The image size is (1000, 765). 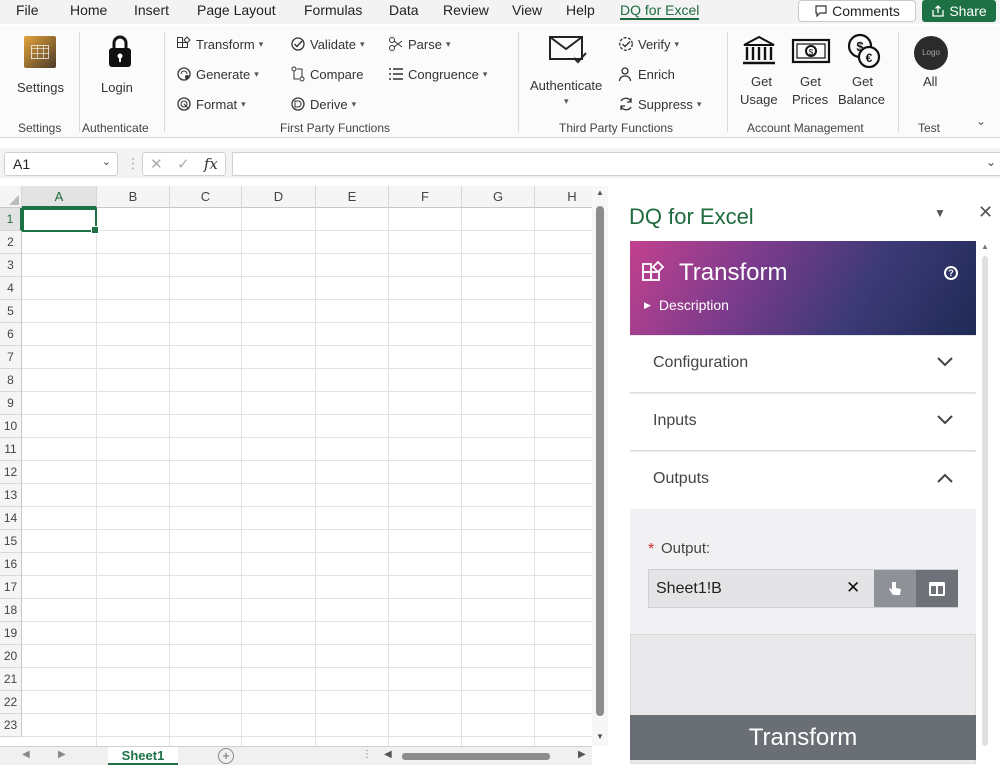 What do you see at coordinates (648, 44) in the screenshot?
I see `verify-ribbon-button: Verify ▾` at bounding box center [648, 44].